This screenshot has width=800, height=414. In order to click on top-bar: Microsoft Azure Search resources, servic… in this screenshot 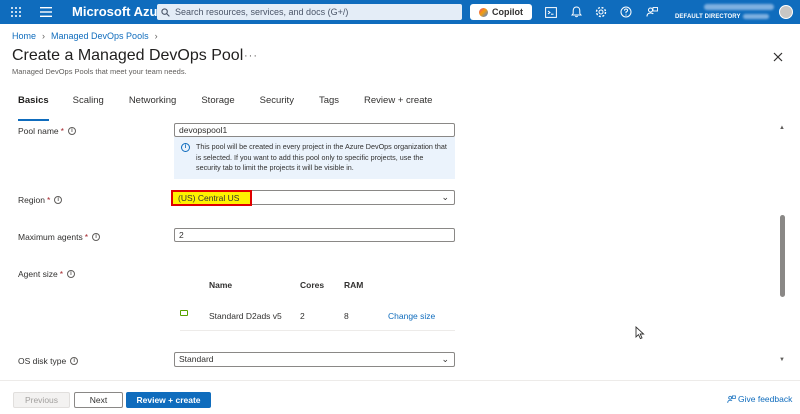, I will do `click(400, 12)`.